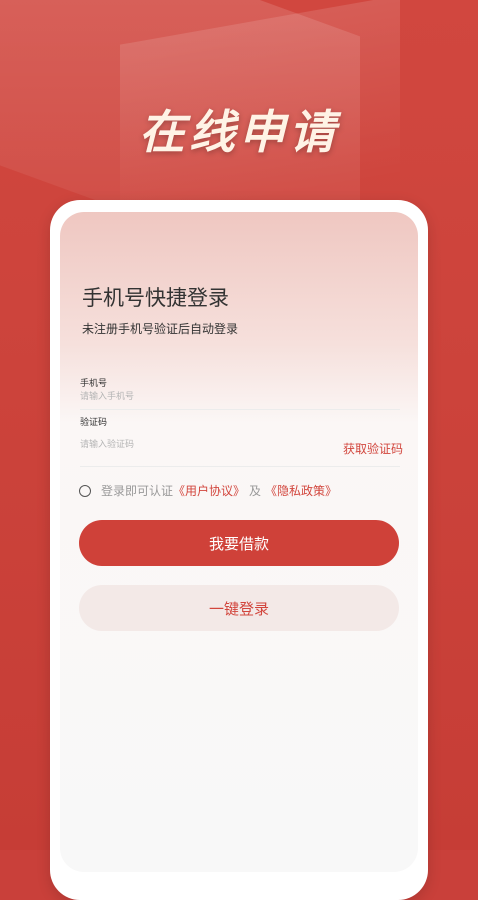 The width and height of the screenshot is (478, 900). Describe the element at coordinates (205, 445) in the screenshot. I see `code-input` at that location.